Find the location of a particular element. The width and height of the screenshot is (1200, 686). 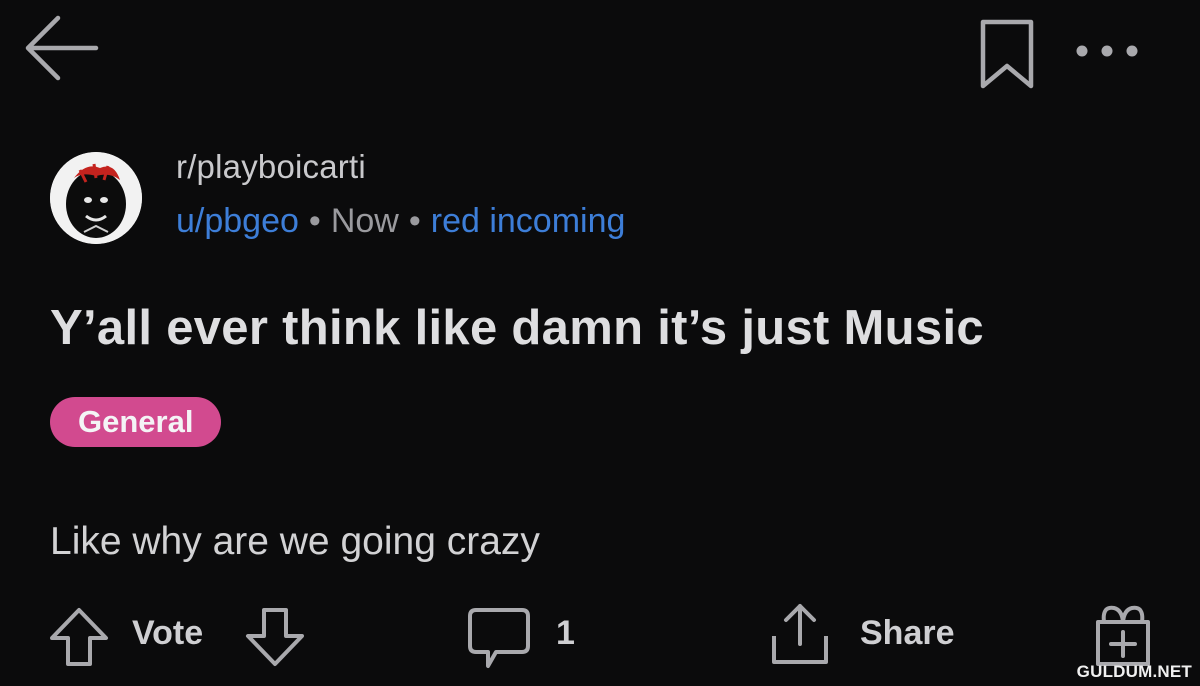

arrow-up-icon is located at coordinates (79, 637).